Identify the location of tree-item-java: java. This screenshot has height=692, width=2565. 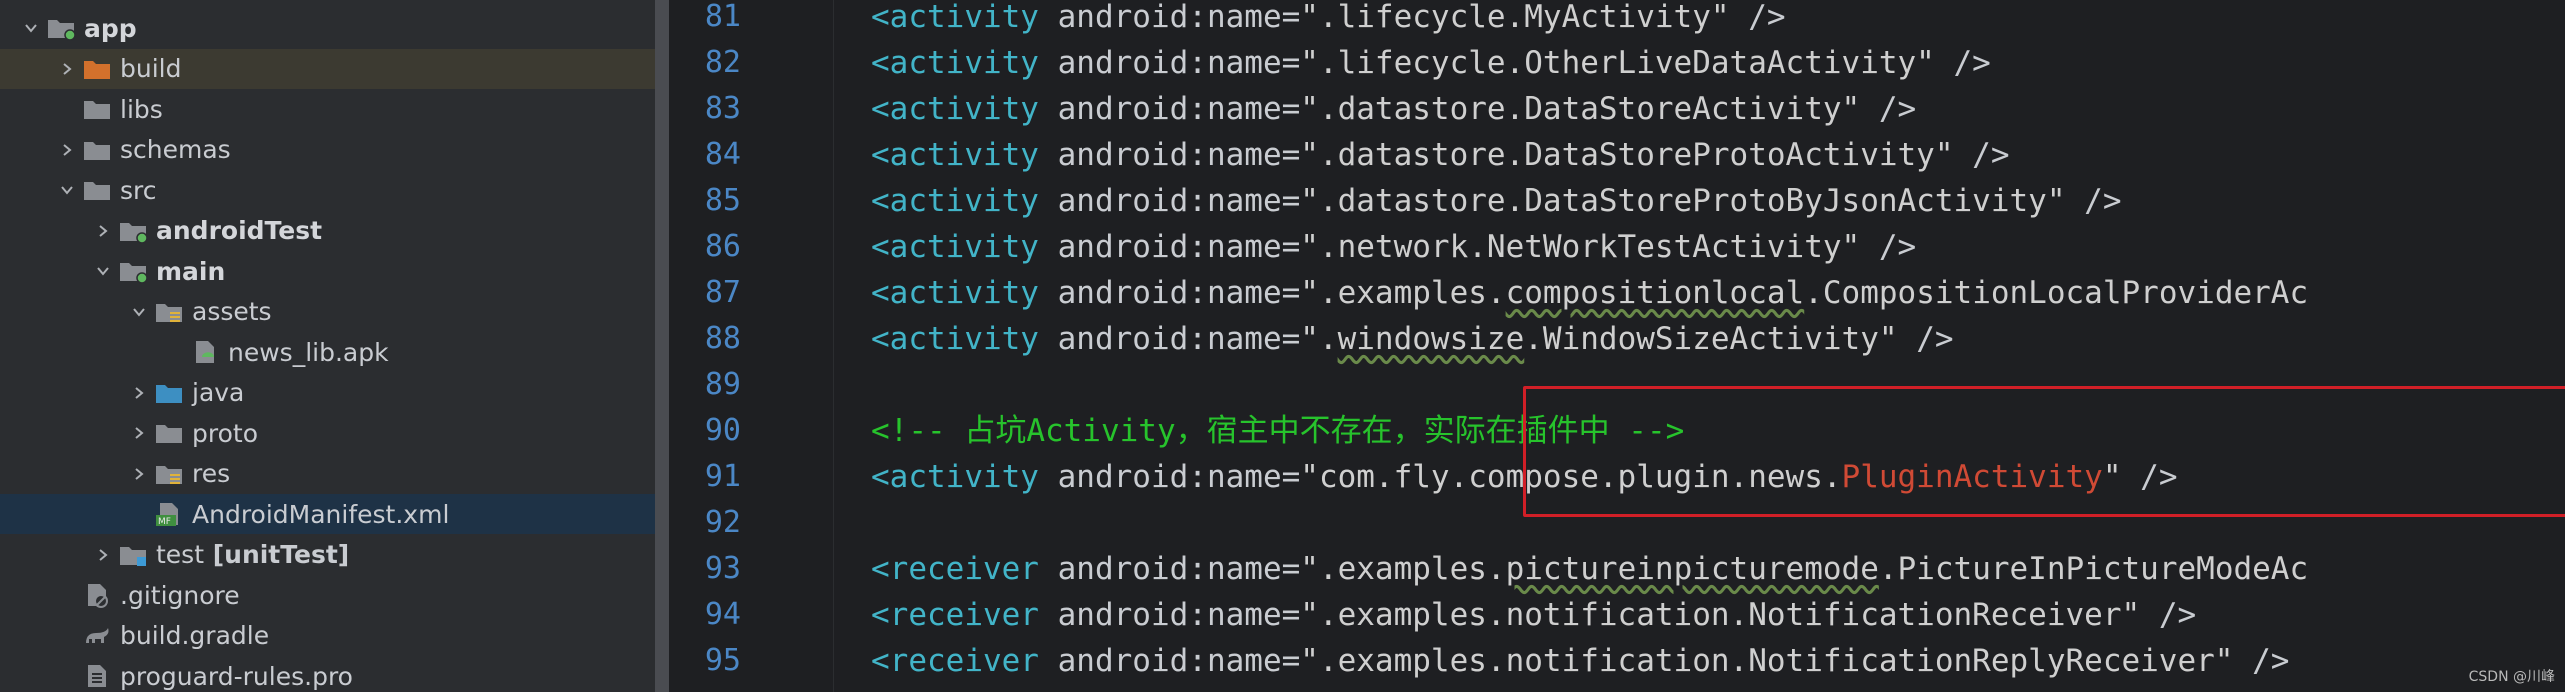
(327, 393).